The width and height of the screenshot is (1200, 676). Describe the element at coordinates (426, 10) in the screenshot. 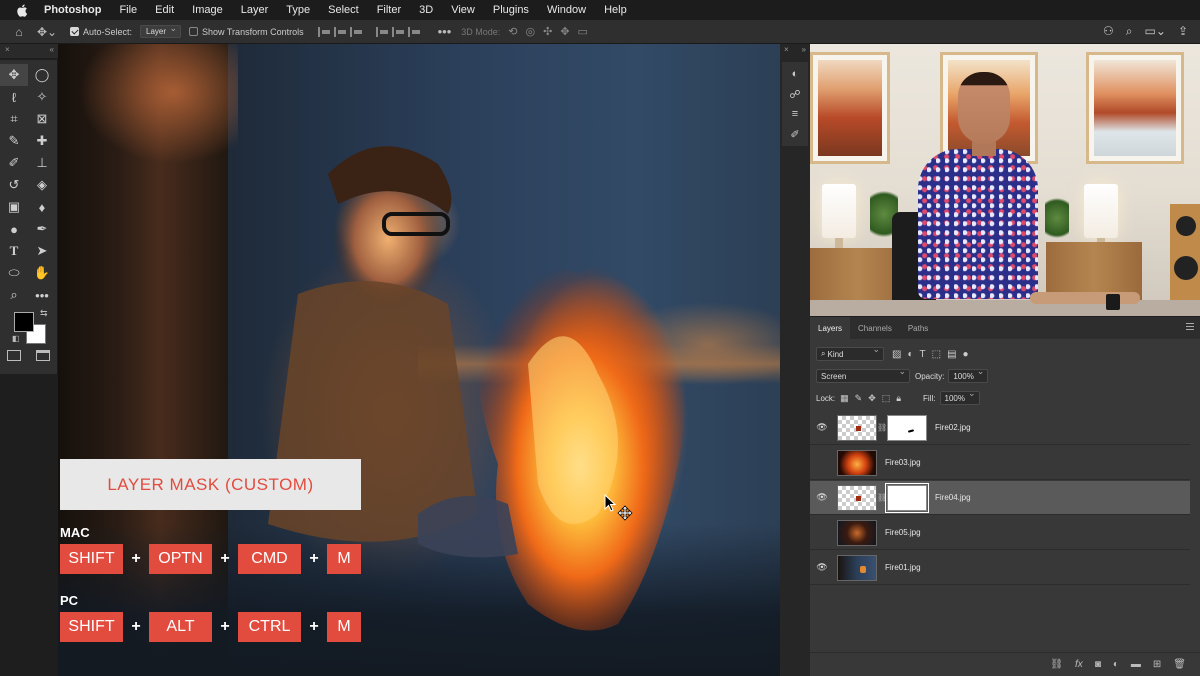

I see `menu-3d: 3D` at that location.